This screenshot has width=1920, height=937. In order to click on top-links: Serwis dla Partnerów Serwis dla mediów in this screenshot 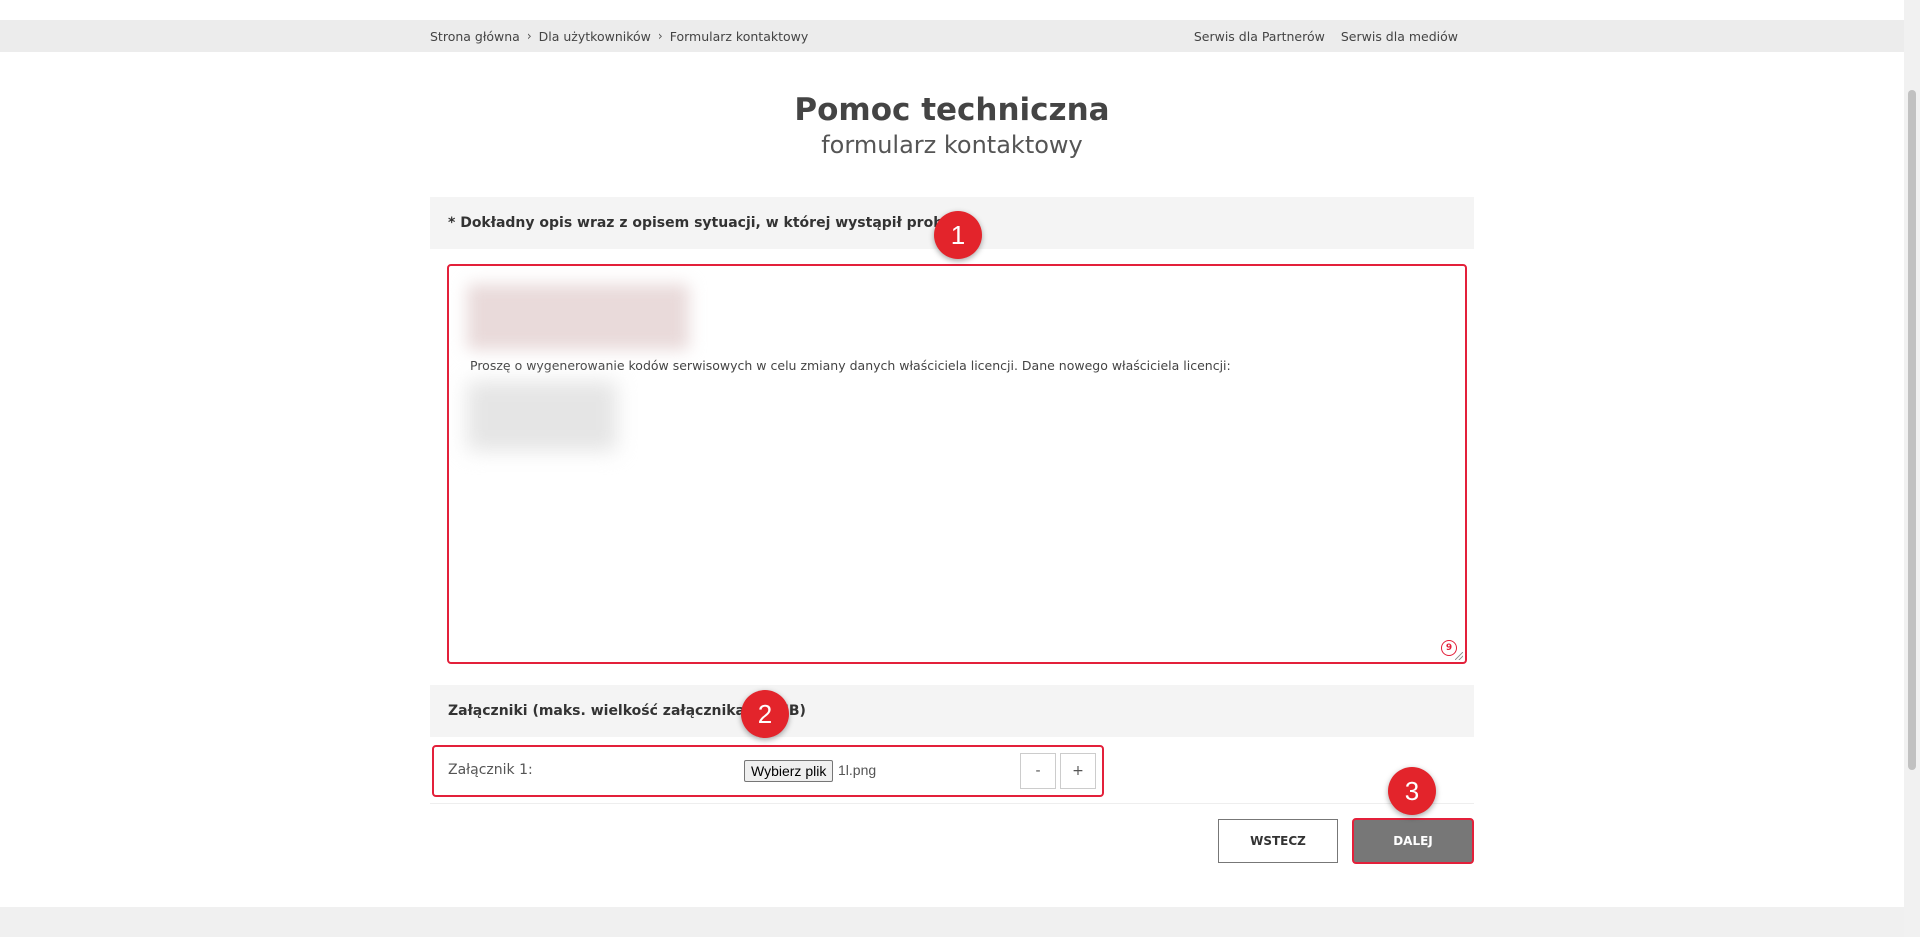, I will do `click(1318, 36)`.